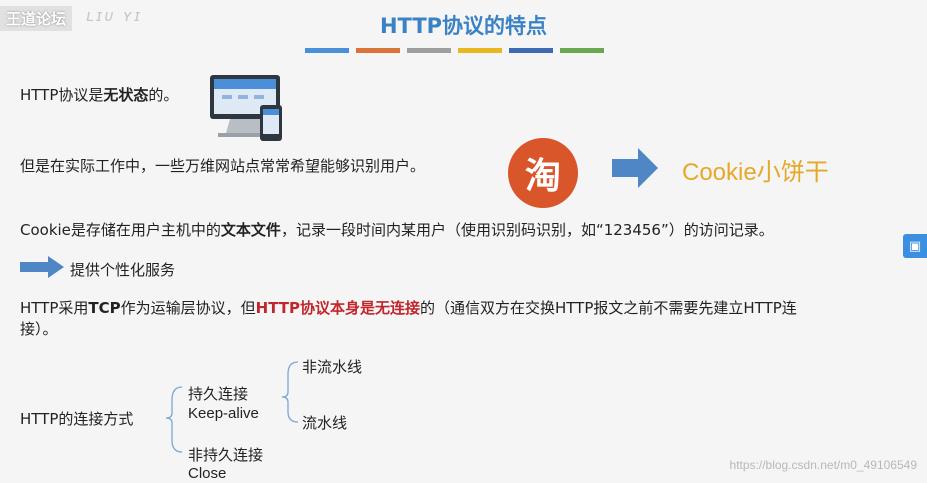 Image resolution: width=927 pixels, height=483 pixels. I want to click on connection-tree-braces, so click(232, 407).